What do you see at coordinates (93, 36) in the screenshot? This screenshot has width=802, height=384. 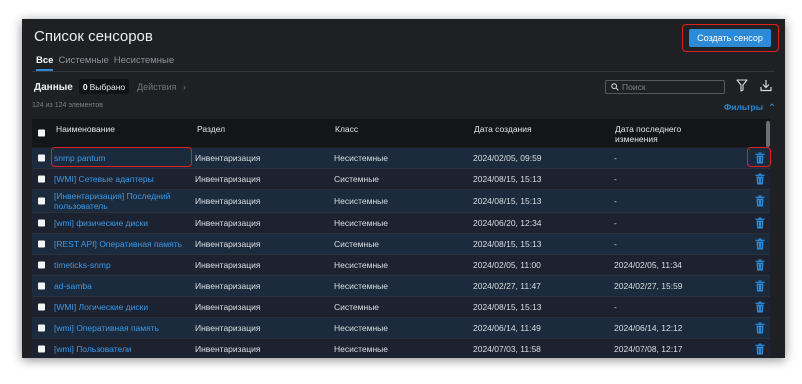 I see `page-title: Список сенсоров` at bounding box center [93, 36].